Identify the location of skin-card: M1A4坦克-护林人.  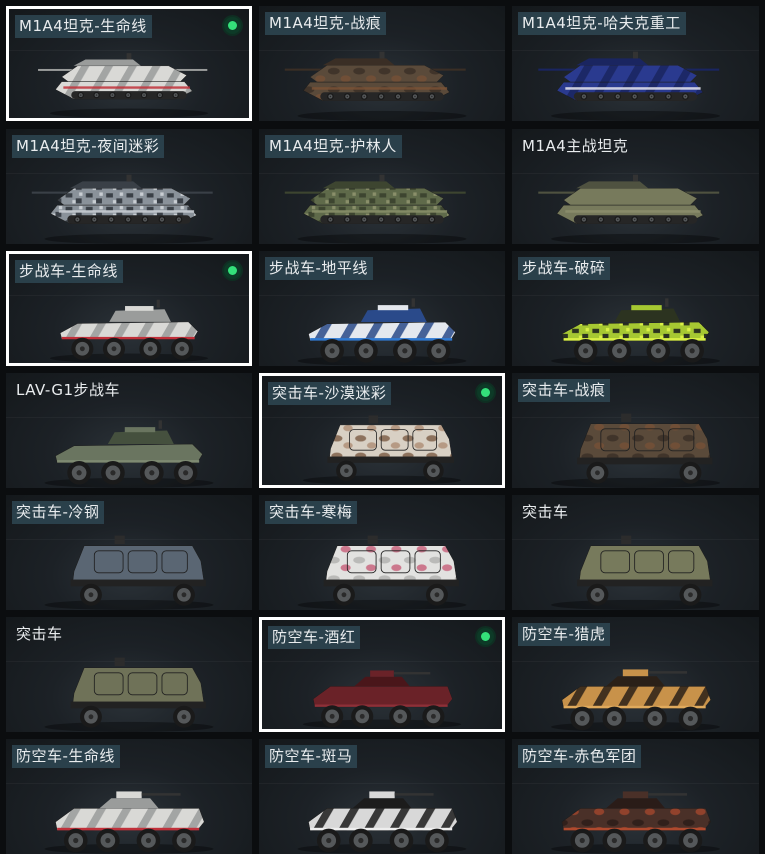
(382, 186).